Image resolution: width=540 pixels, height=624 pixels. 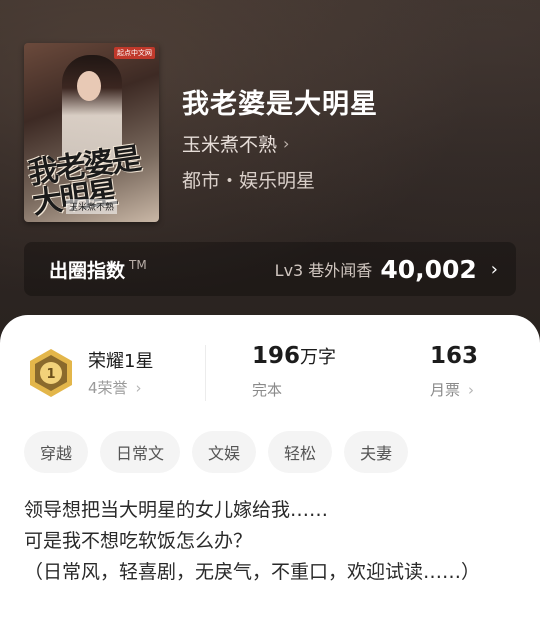 I want to click on completion-status: 完本, so click(x=267, y=390).